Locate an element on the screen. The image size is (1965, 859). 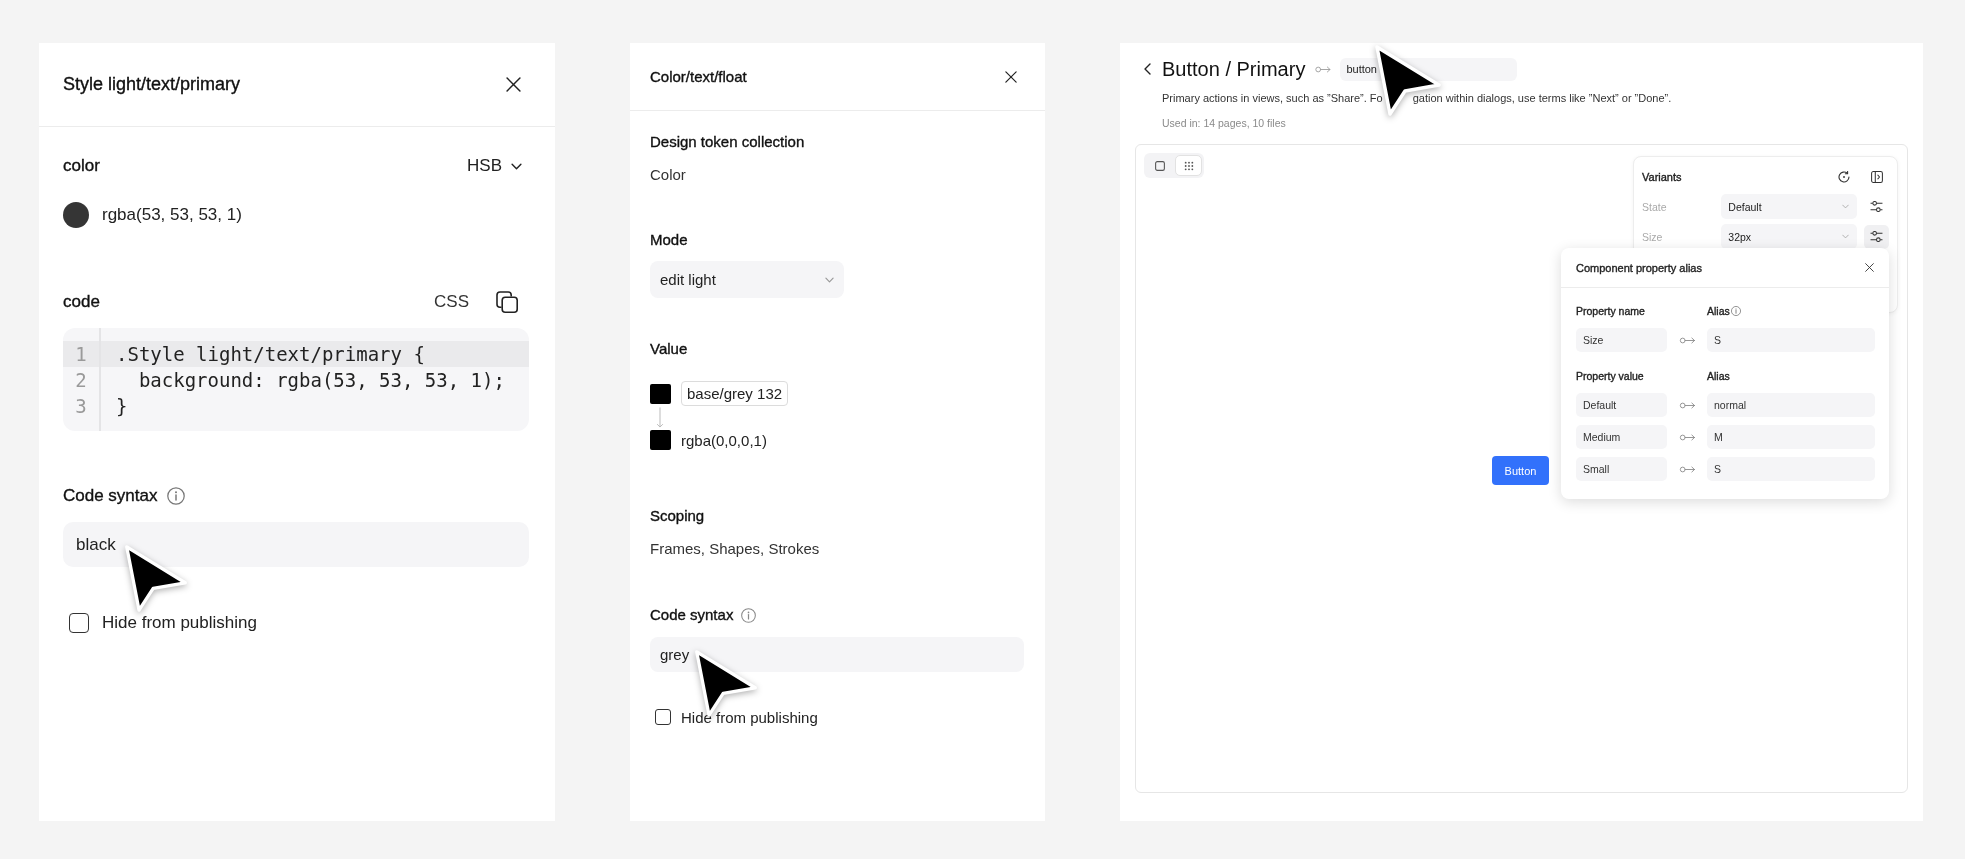
view-toggle-button is located at coordinates (1188, 165).